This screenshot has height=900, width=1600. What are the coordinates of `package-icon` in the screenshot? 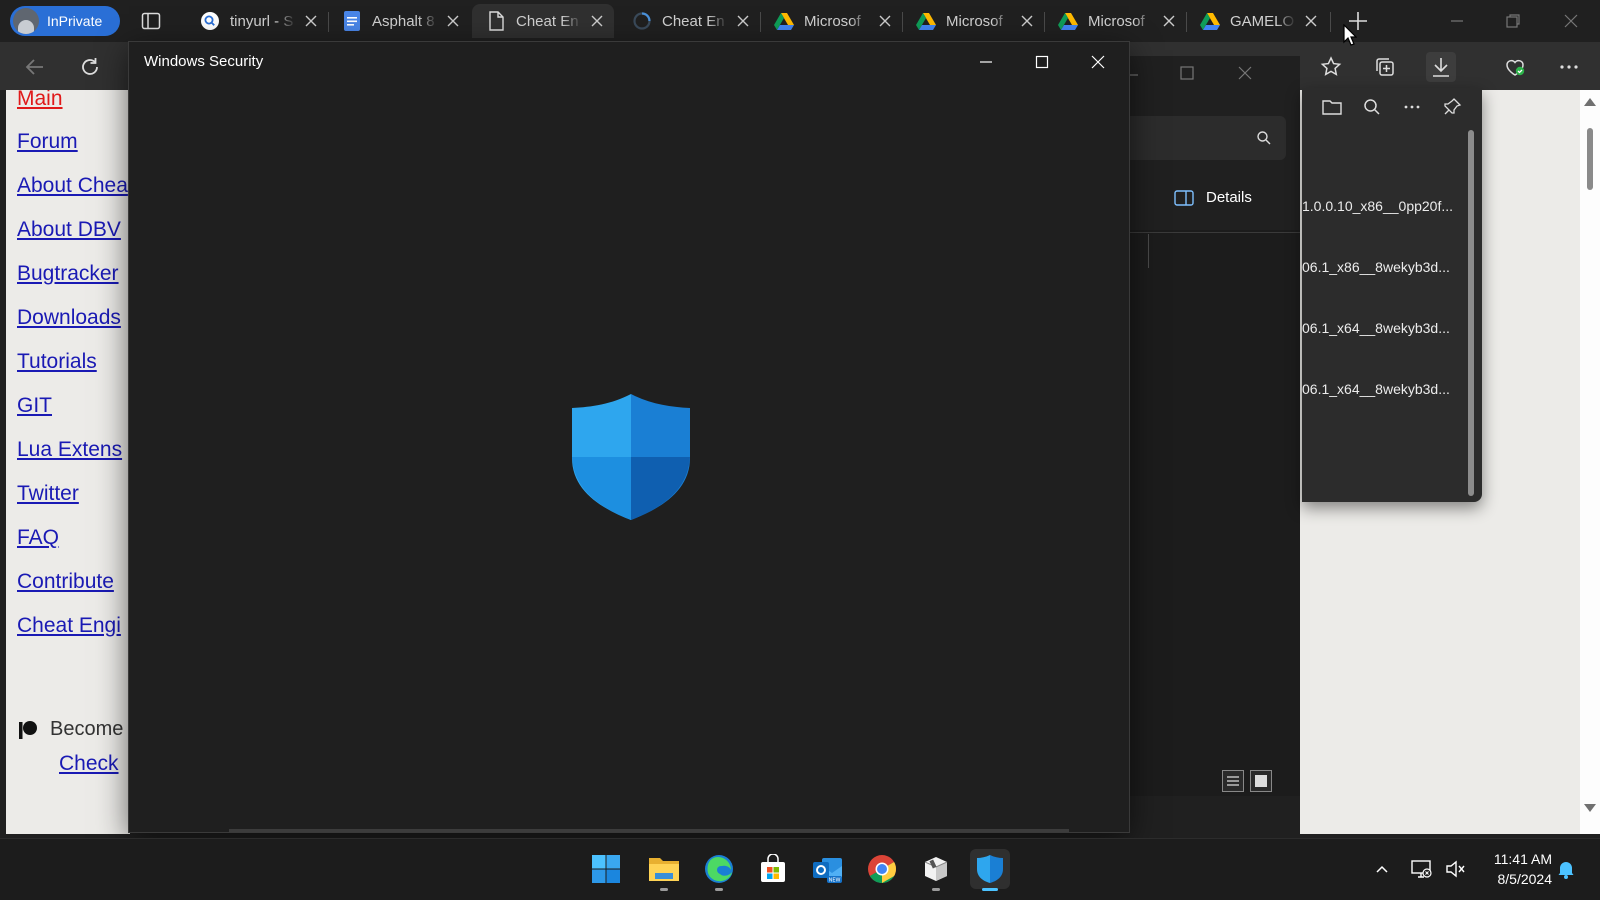 It's located at (936, 870).